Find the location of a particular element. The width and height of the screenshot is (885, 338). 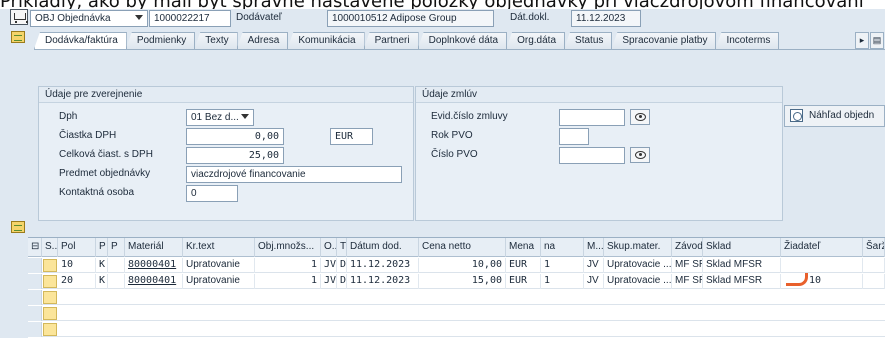

tab-scroll-right-button: ▸ is located at coordinates (862, 40).